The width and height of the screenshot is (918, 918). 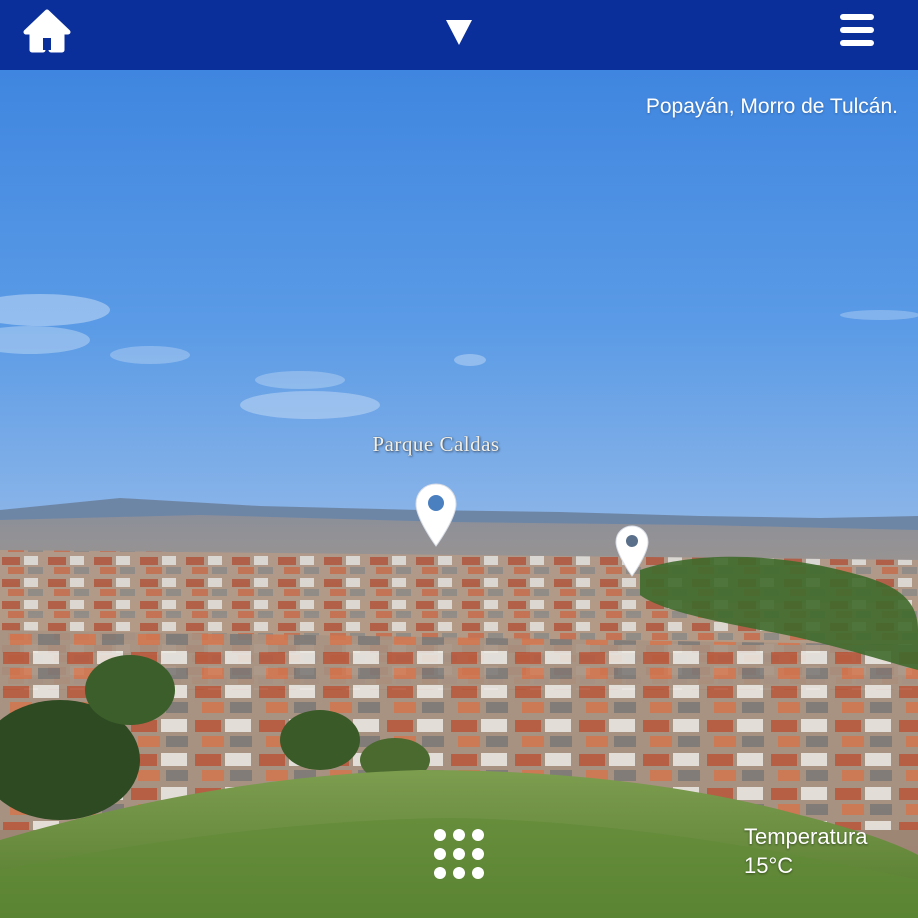 I want to click on hotspot-marker-secondary, so click(x=632, y=551).